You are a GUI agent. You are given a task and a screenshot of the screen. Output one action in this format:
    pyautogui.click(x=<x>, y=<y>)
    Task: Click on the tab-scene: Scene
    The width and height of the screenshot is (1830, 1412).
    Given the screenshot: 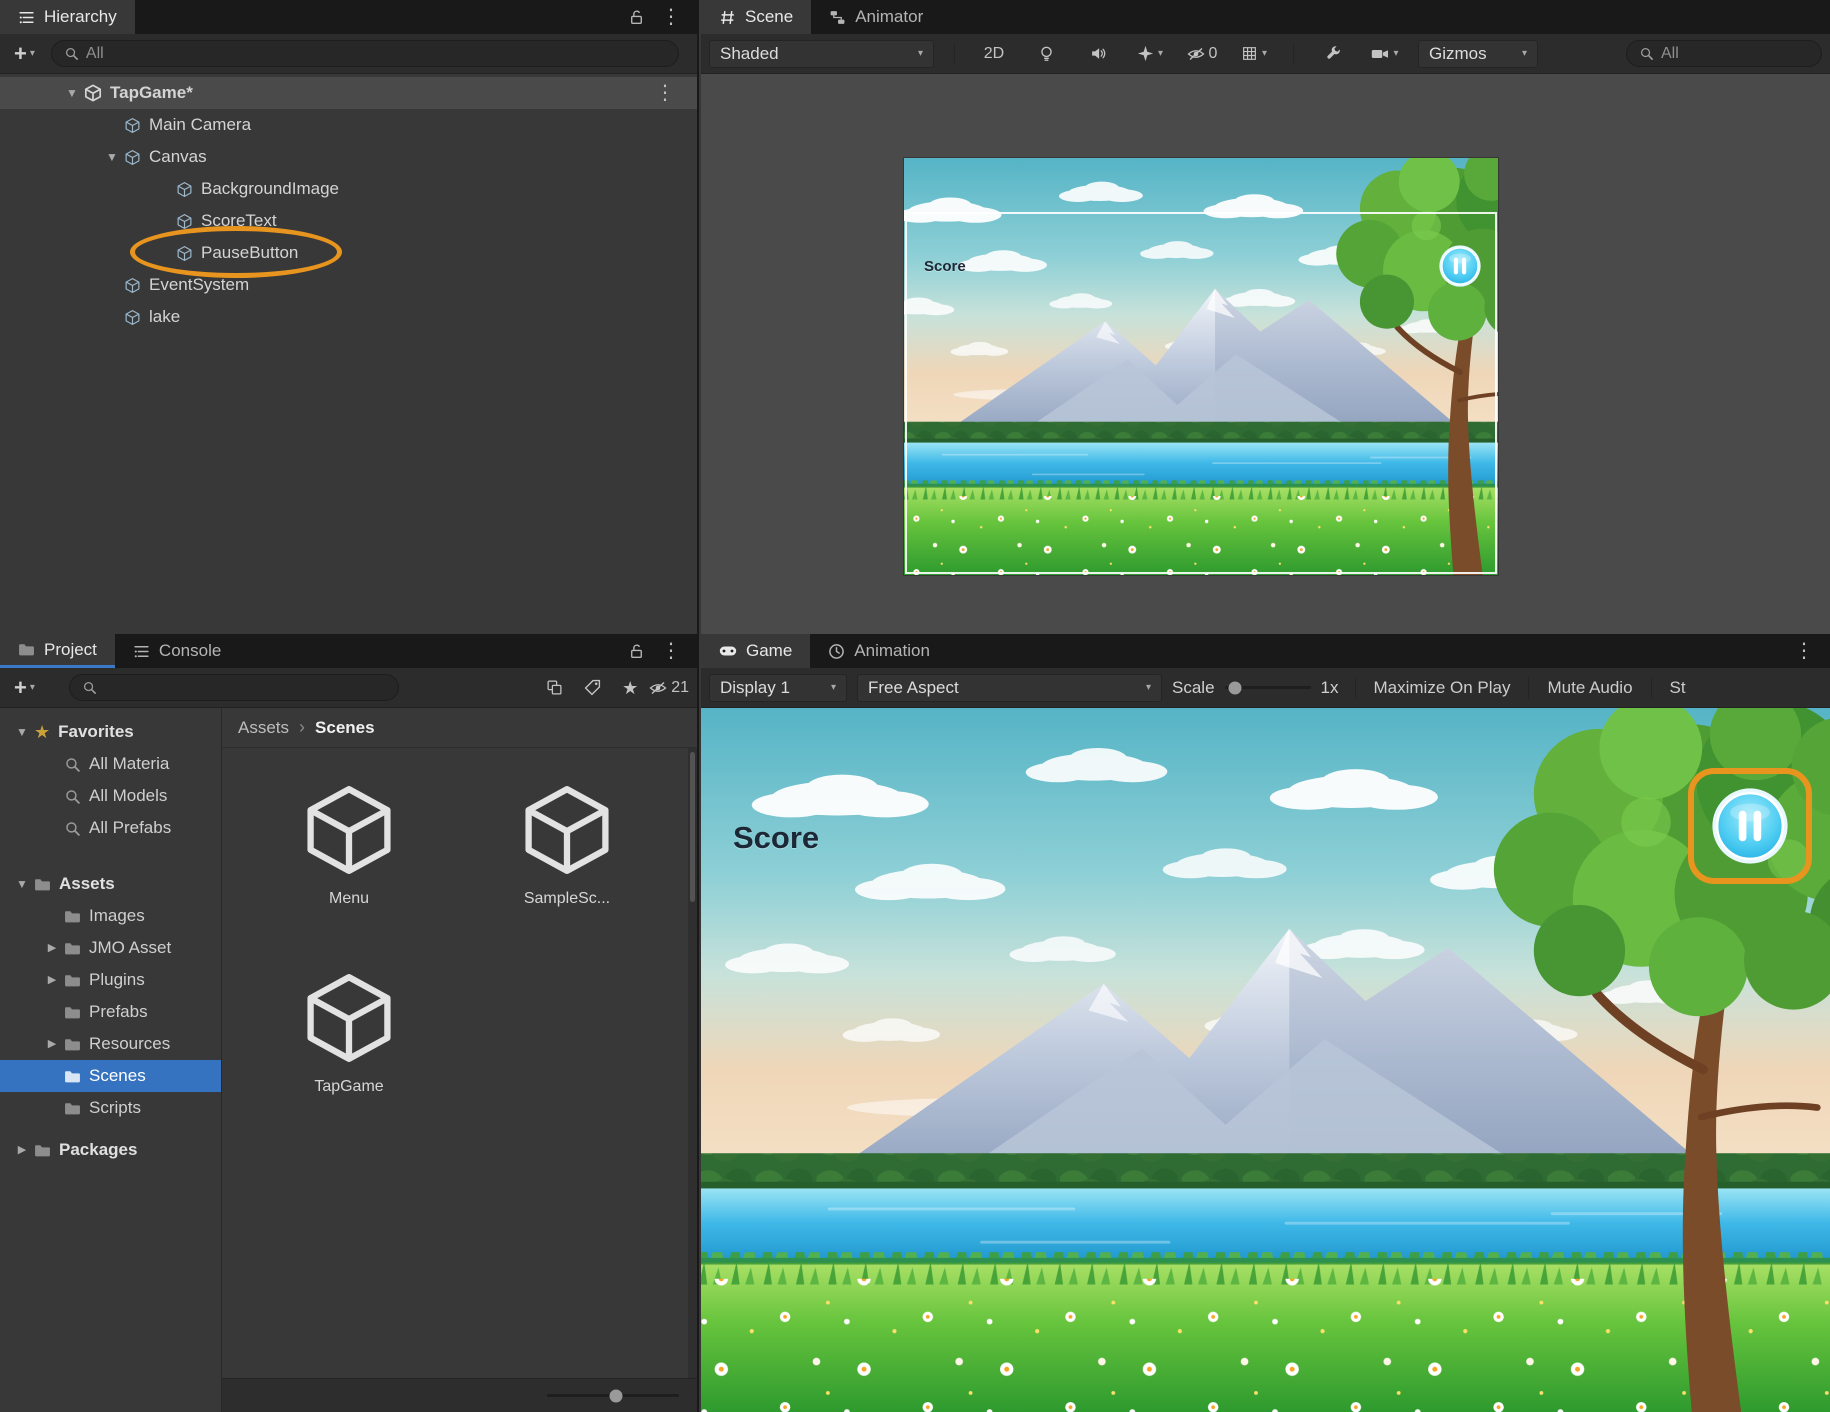 What is the action you would take?
    pyautogui.click(x=756, y=17)
    